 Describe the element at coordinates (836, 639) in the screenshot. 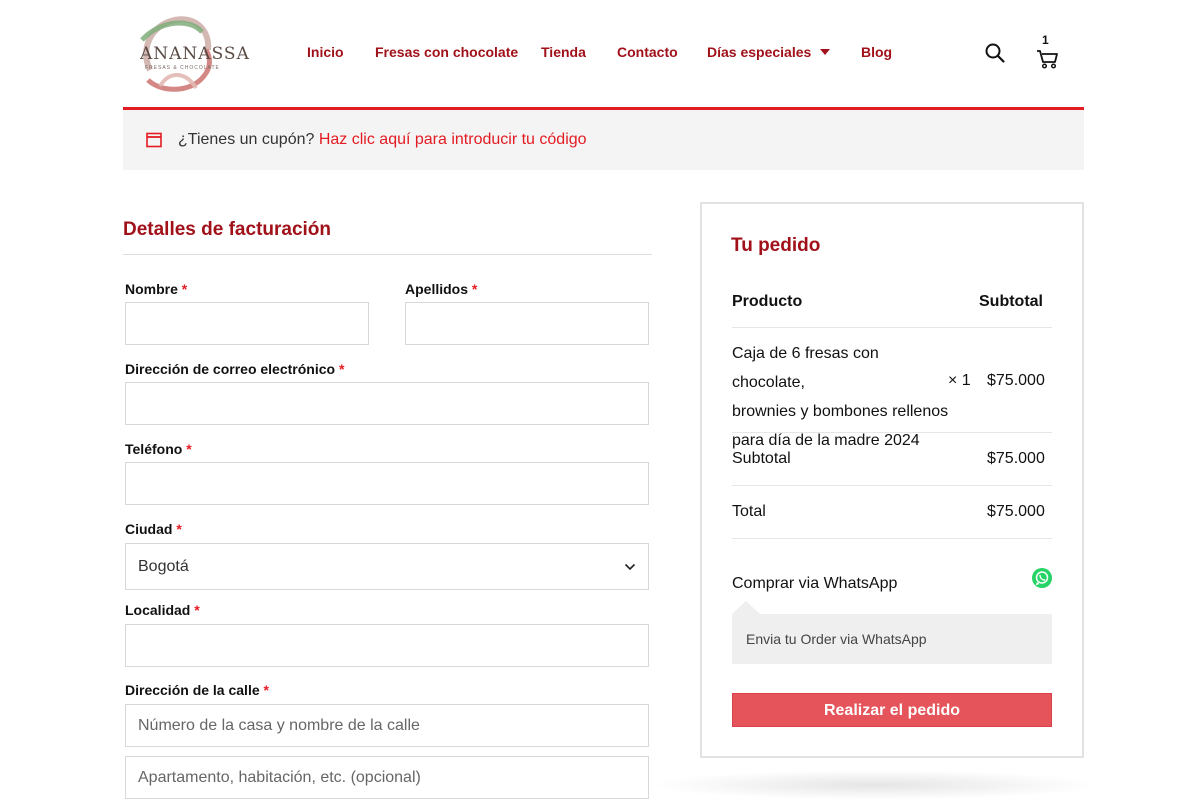

I see `whatsapp-description: Envia tu Order via WhatsApp` at that location.